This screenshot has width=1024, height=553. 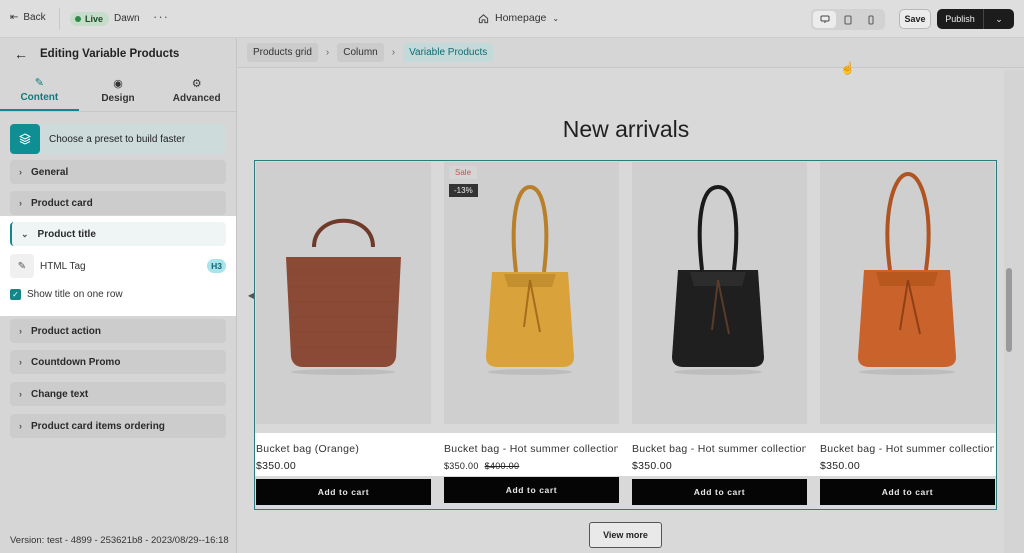 What do you see at coordinates (998, 19) in the screenshot?
I see `publish-dropdown-chevron-icon: ⌄` at bounding box center [998, 19].